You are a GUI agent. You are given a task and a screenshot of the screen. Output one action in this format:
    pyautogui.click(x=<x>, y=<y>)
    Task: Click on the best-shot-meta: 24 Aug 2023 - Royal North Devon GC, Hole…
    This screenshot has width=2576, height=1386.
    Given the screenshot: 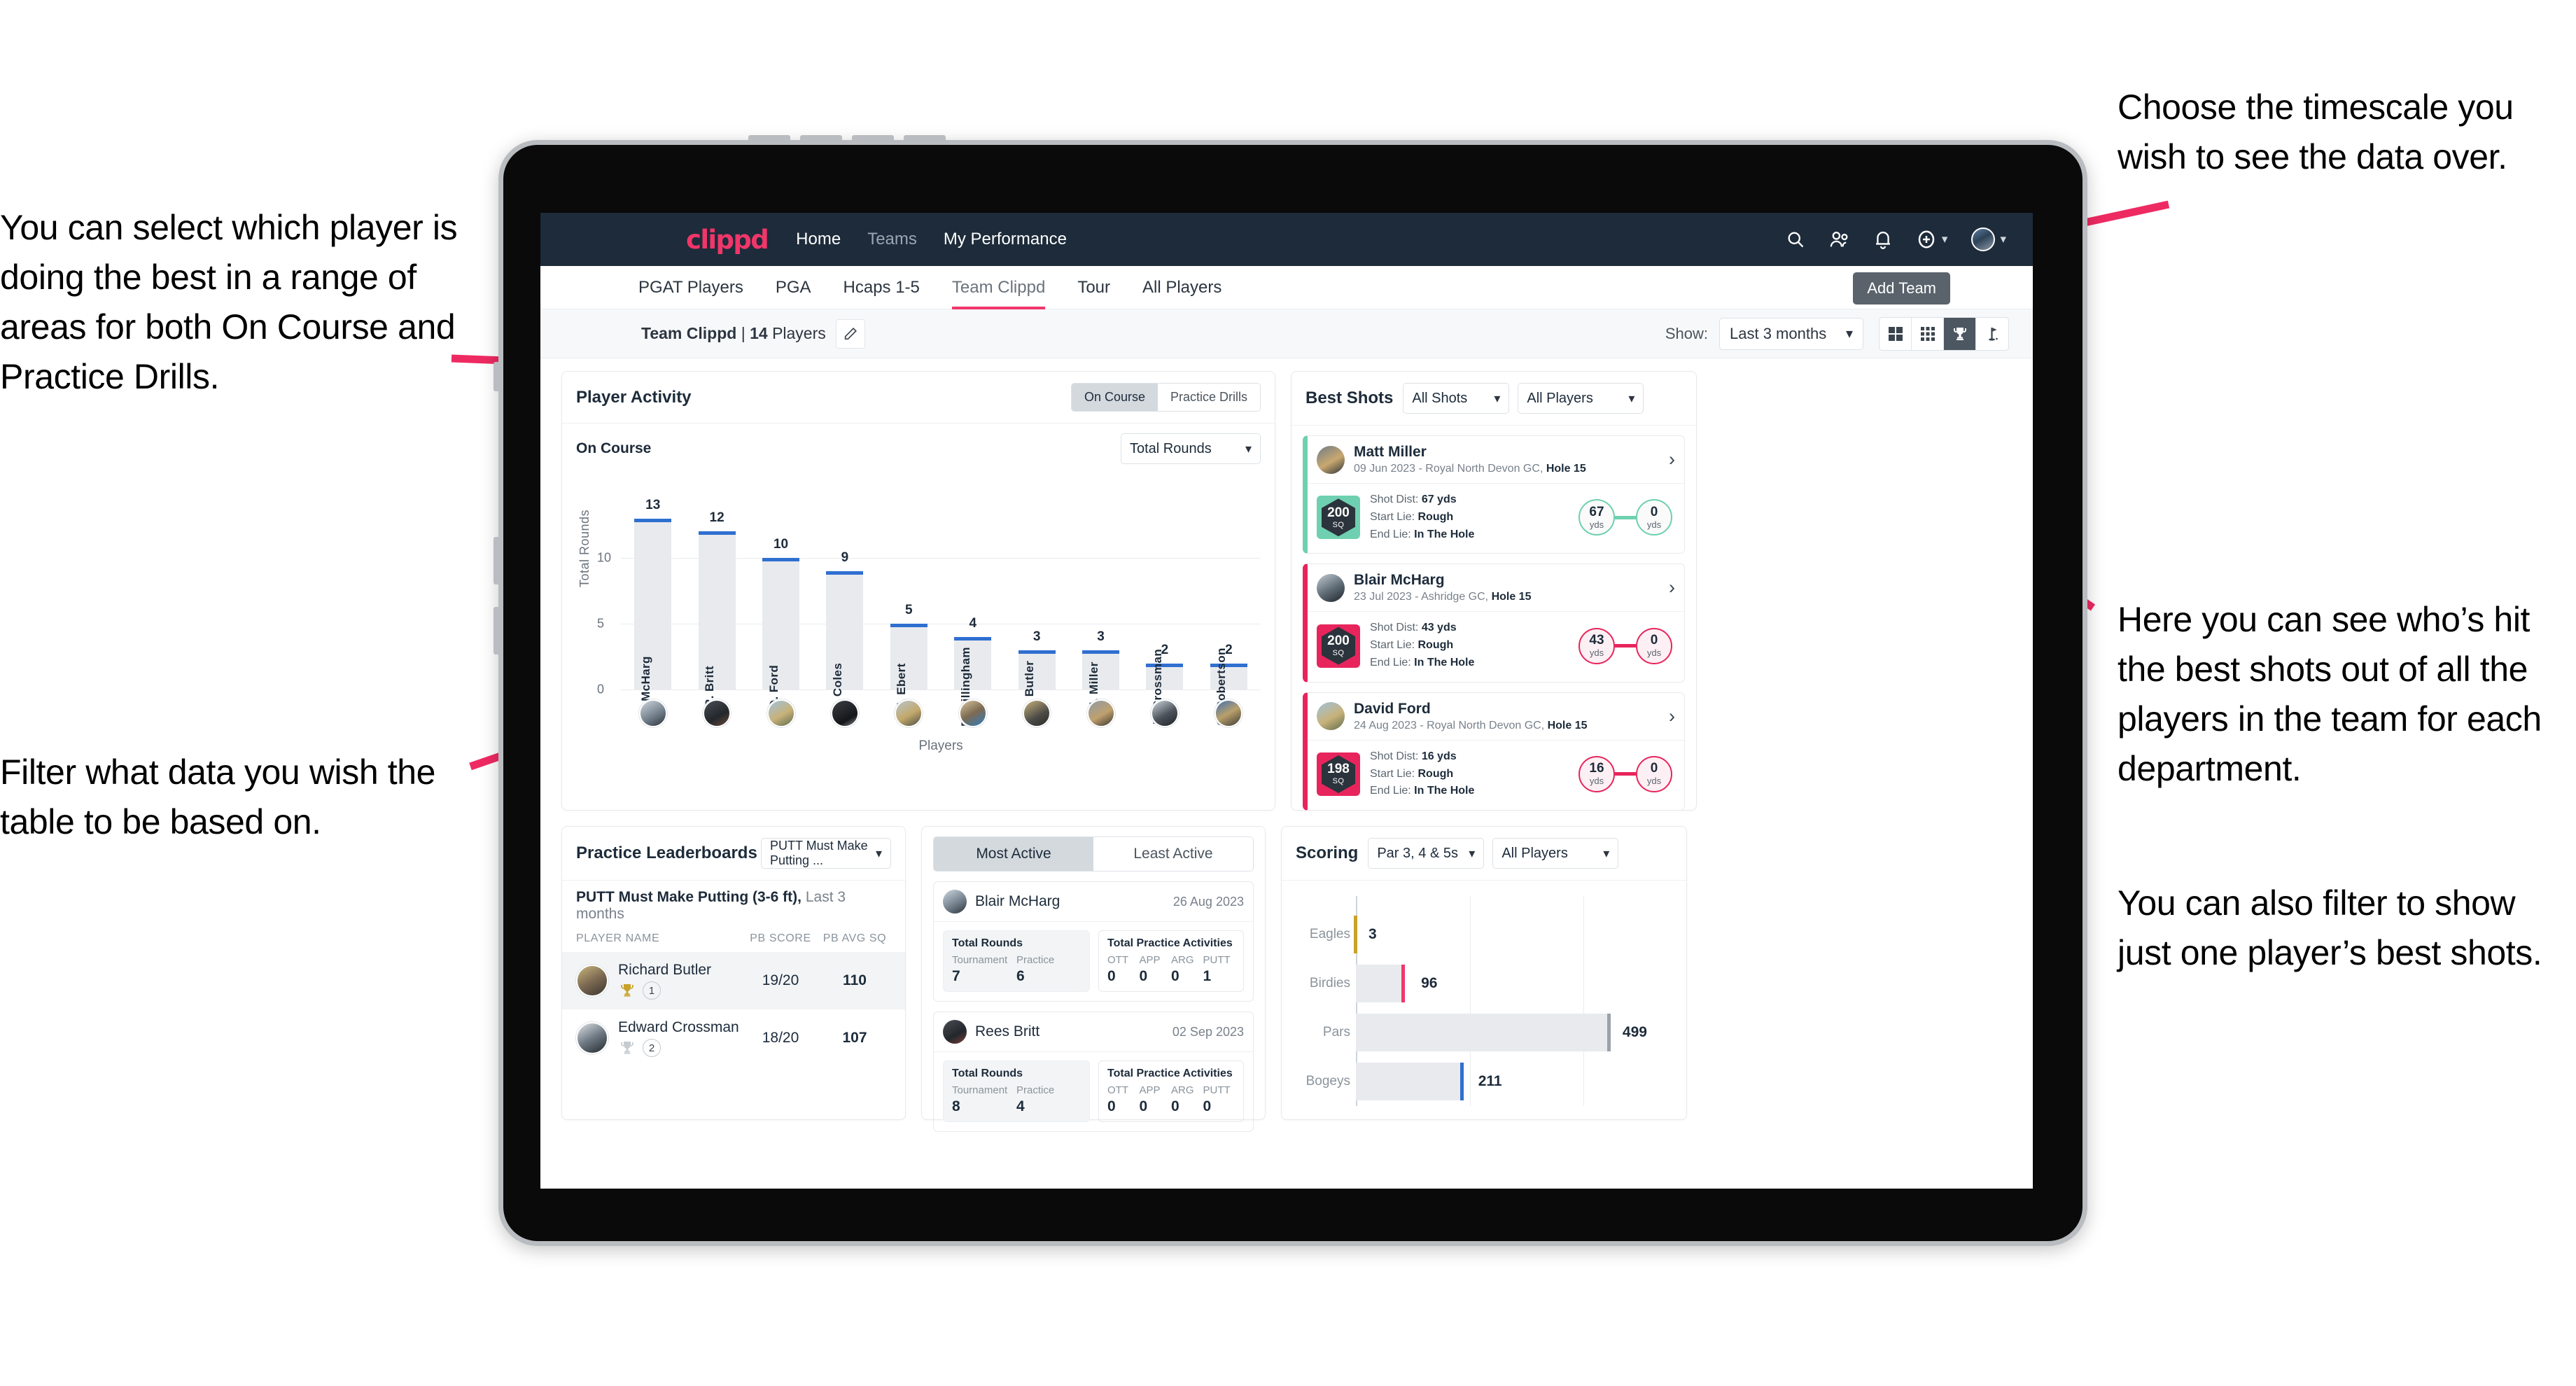 What is the action you would take?
    pyautogui.click(x=1508, y=726)
    